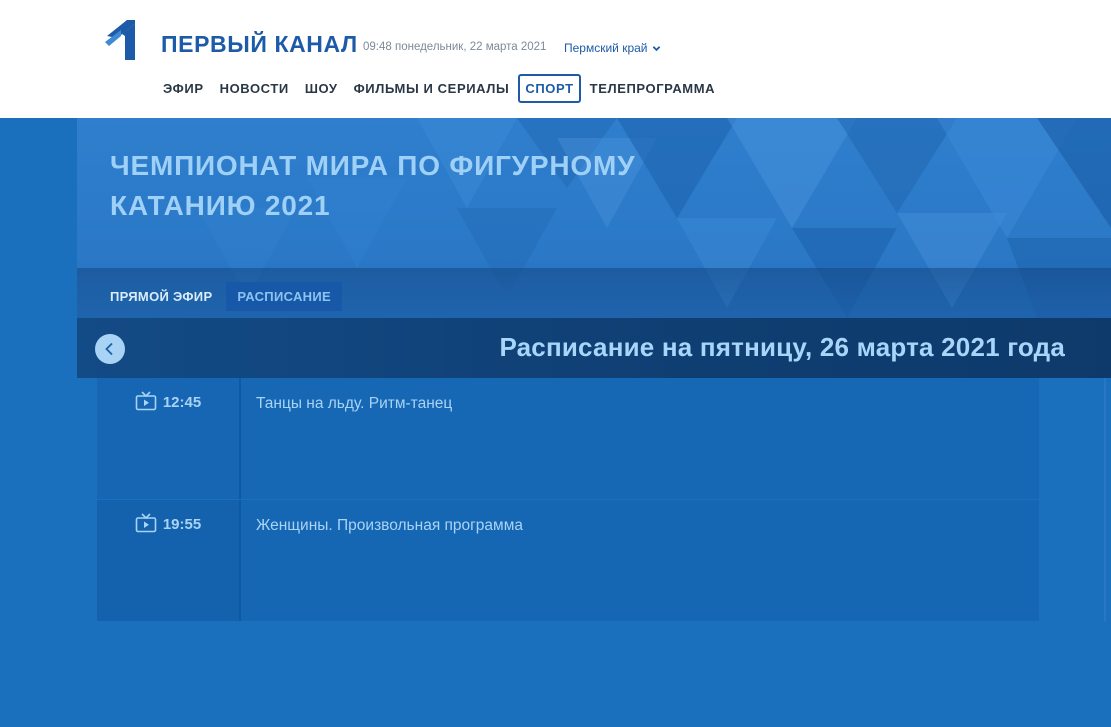  What do you see at coordinates (161, 296) in the screenshot?
I see `tab-live: ПРЯМОЙ ЭФИР` at bounding box center [161, 296].